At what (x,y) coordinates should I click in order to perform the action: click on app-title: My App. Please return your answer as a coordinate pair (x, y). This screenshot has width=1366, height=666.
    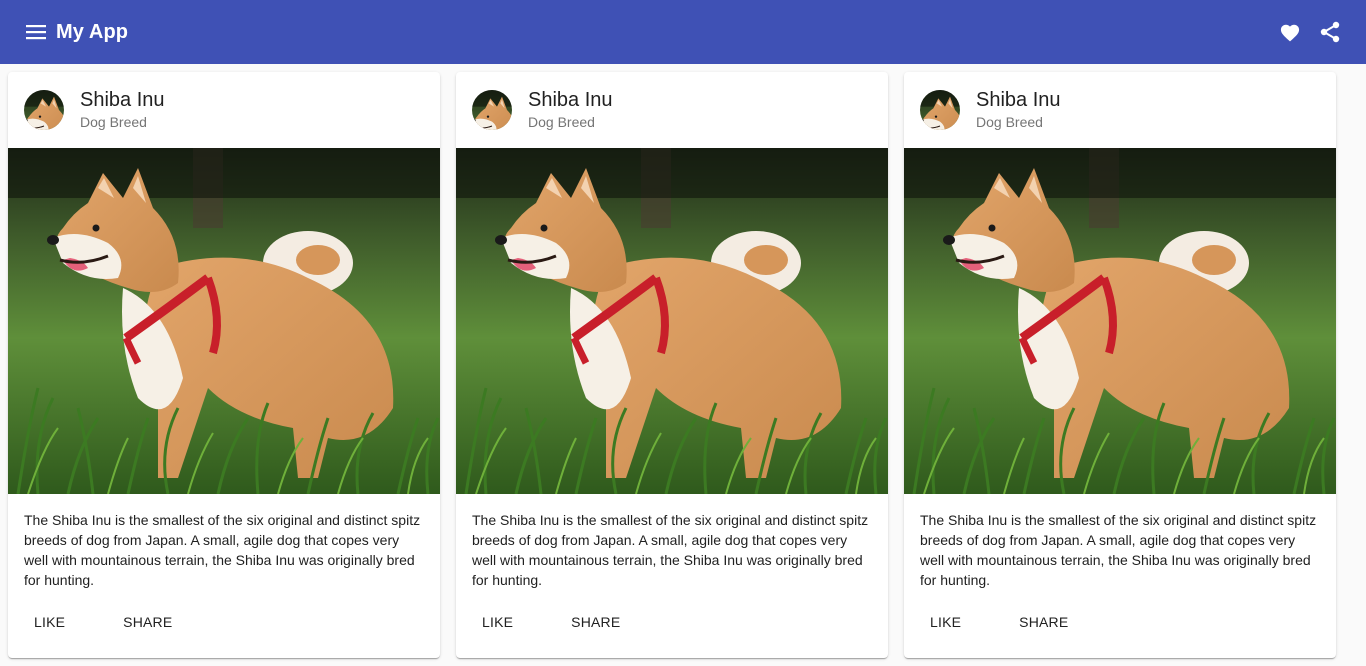
    Looking at the image, I should click on (92, 31).